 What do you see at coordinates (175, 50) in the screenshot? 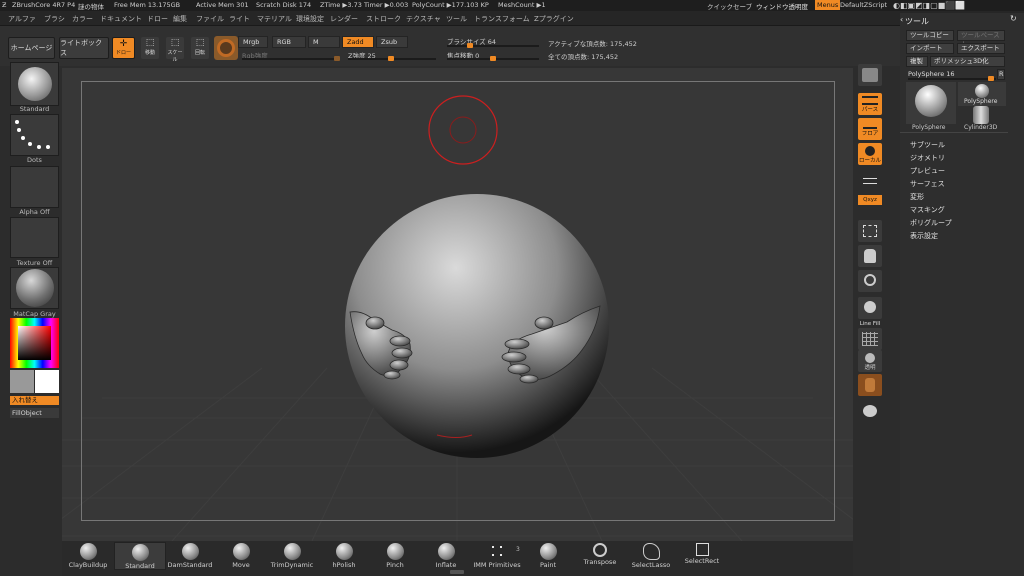
I see `scale-button: ⬚ スケール` at bounding box center [175, 50].